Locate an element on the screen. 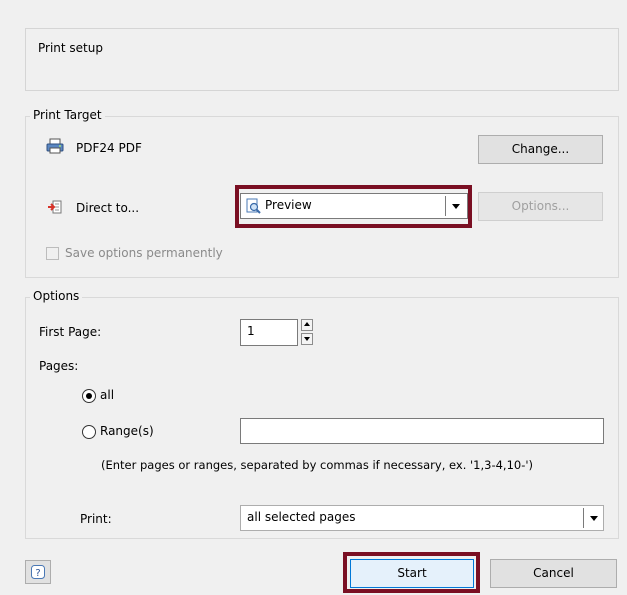 The height and width of the screenshot is (595, 627). options-legend: Options is located at coordinates (56, 296).